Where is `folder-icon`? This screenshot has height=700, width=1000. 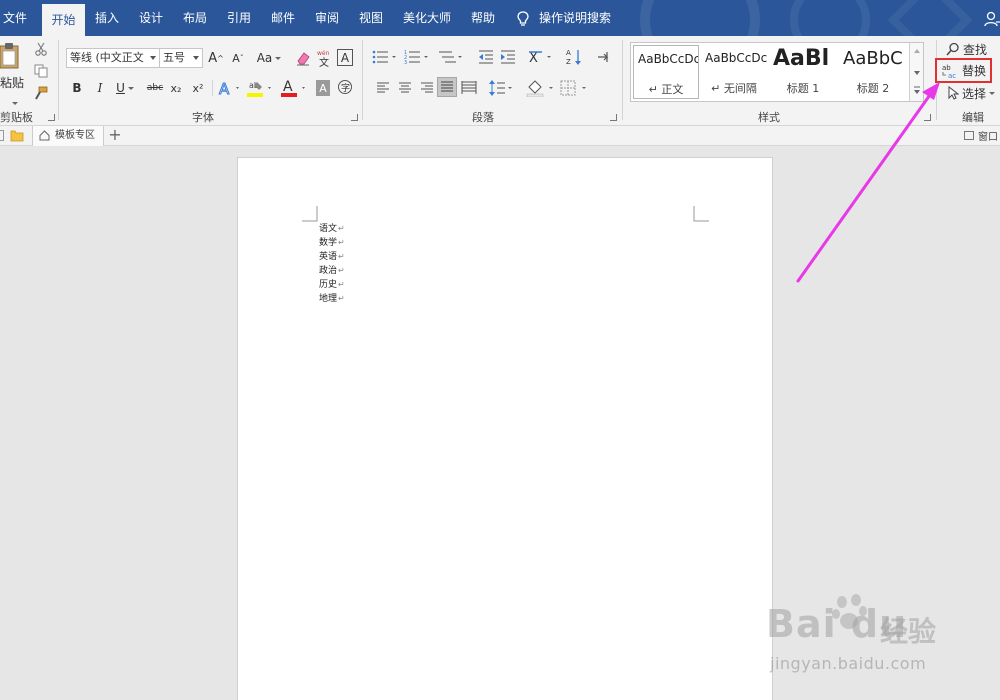
folder-icon is located at coordinates (17, 135).